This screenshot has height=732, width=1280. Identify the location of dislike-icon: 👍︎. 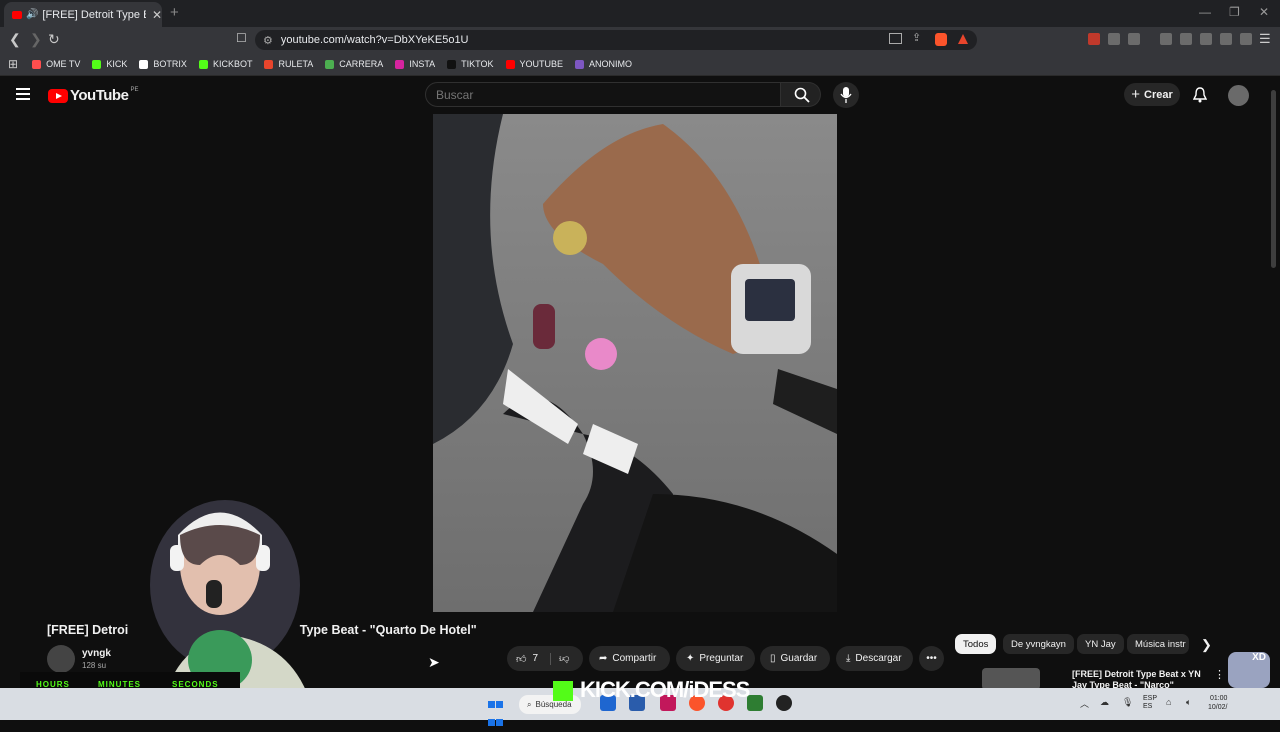
(560, 658).